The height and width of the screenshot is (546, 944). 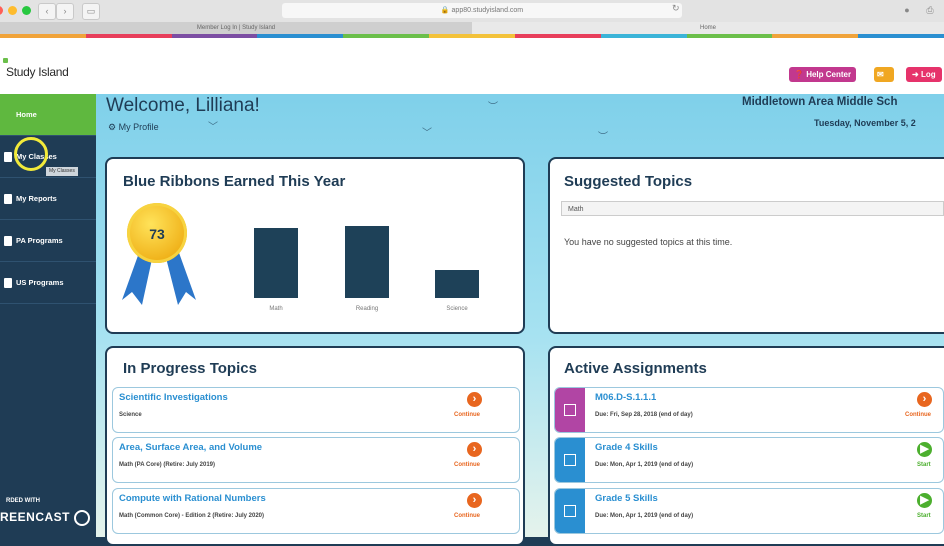 I want to click on browser-toolbar: ‹ › ▭ 🔒 app80.studyisland.com ↻ ● ⎙, so click(x=472, y=11).